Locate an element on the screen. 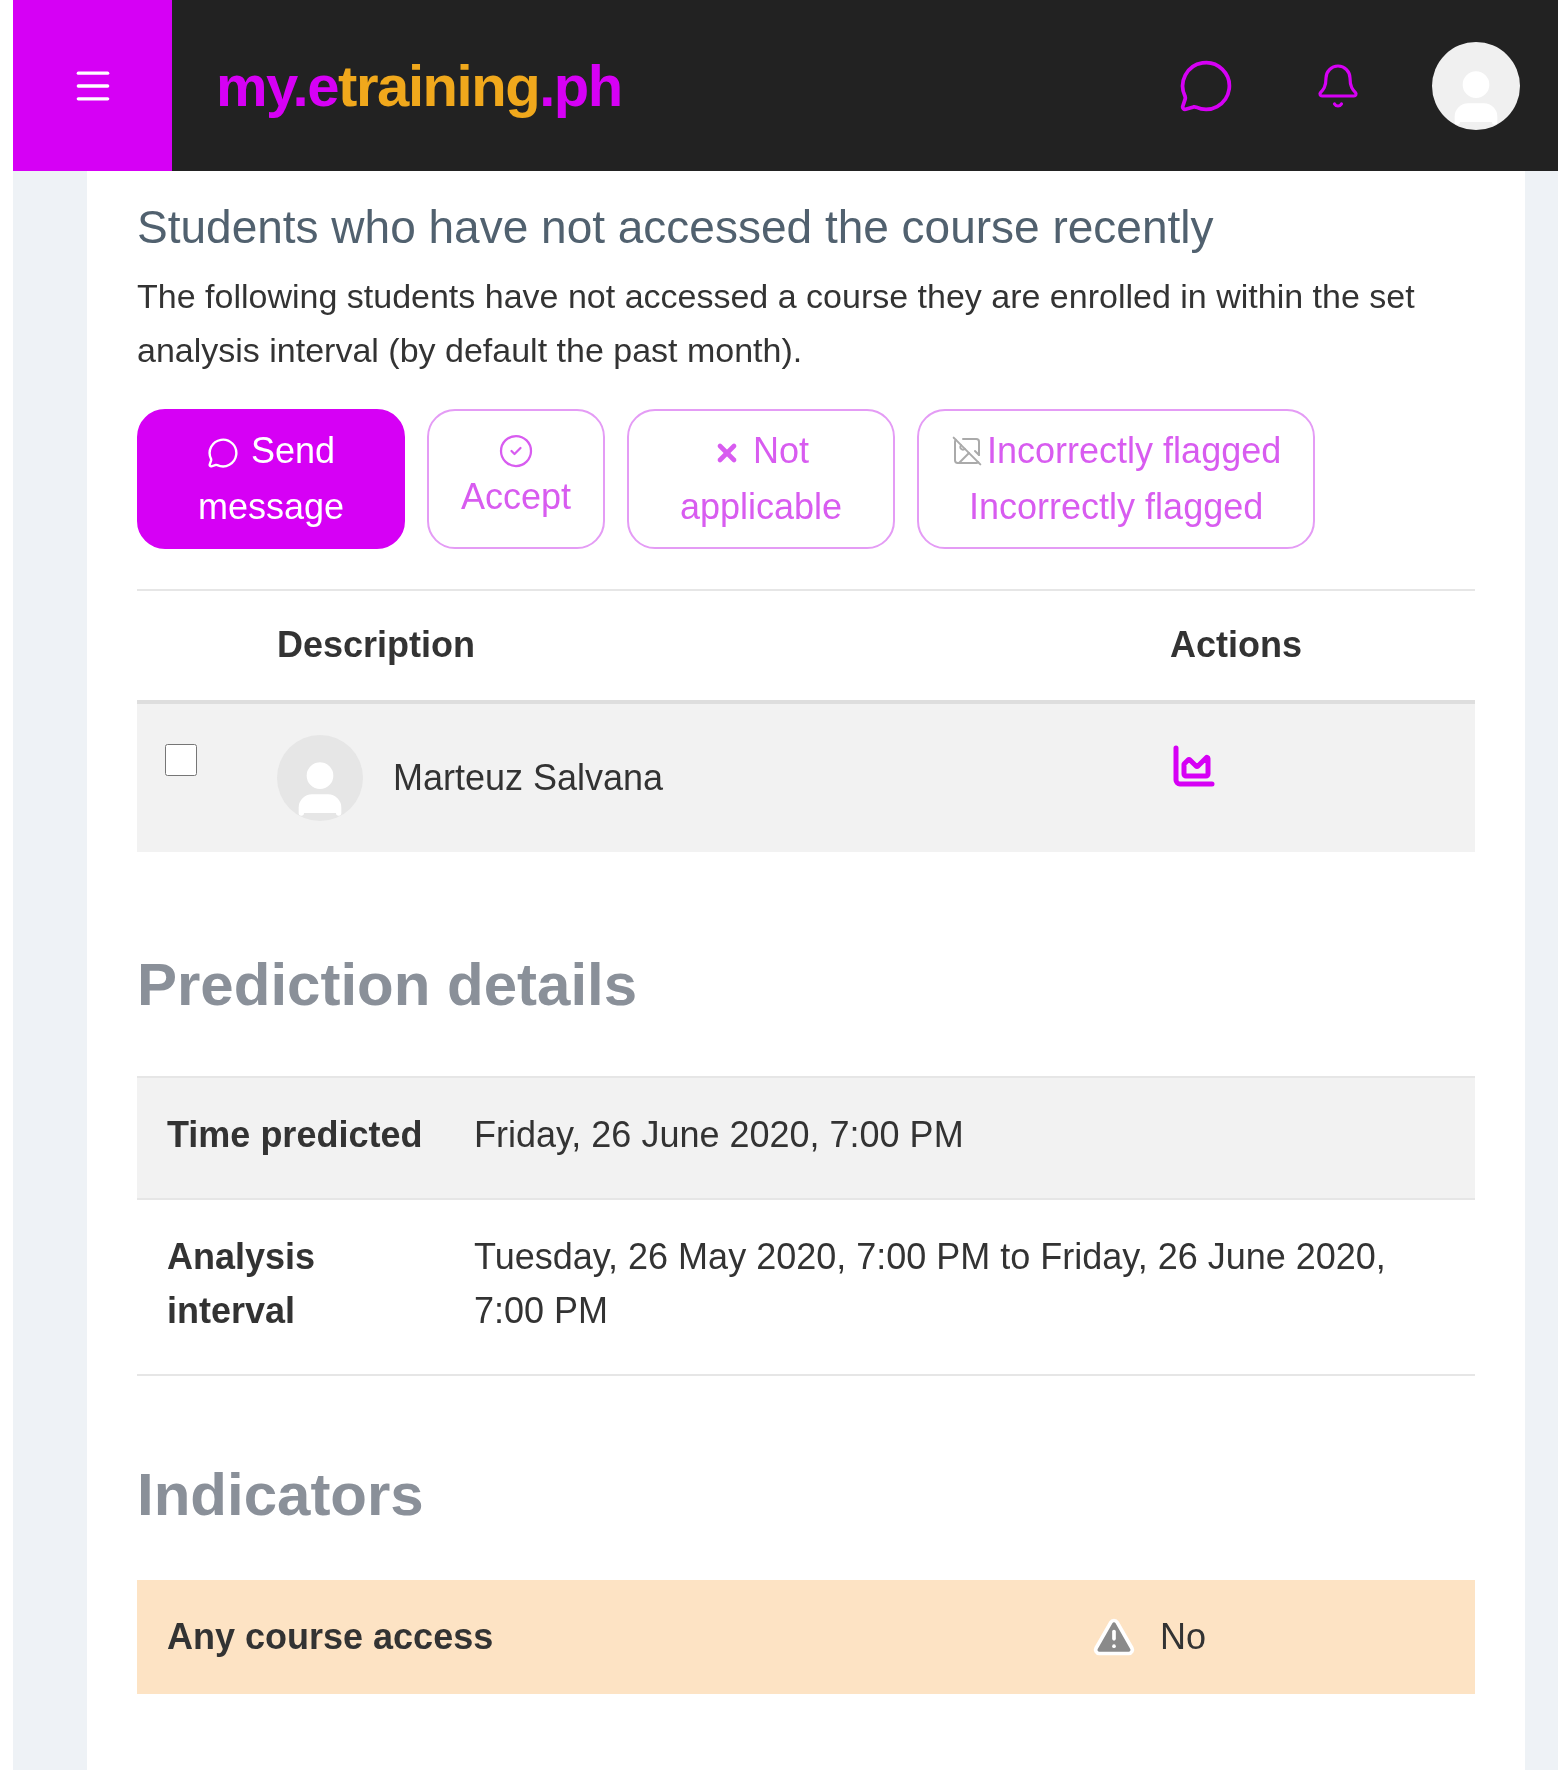 This screenshot has width=1558, height=1770. detail-label: Time predicted is located at coordinates (295, 1134).